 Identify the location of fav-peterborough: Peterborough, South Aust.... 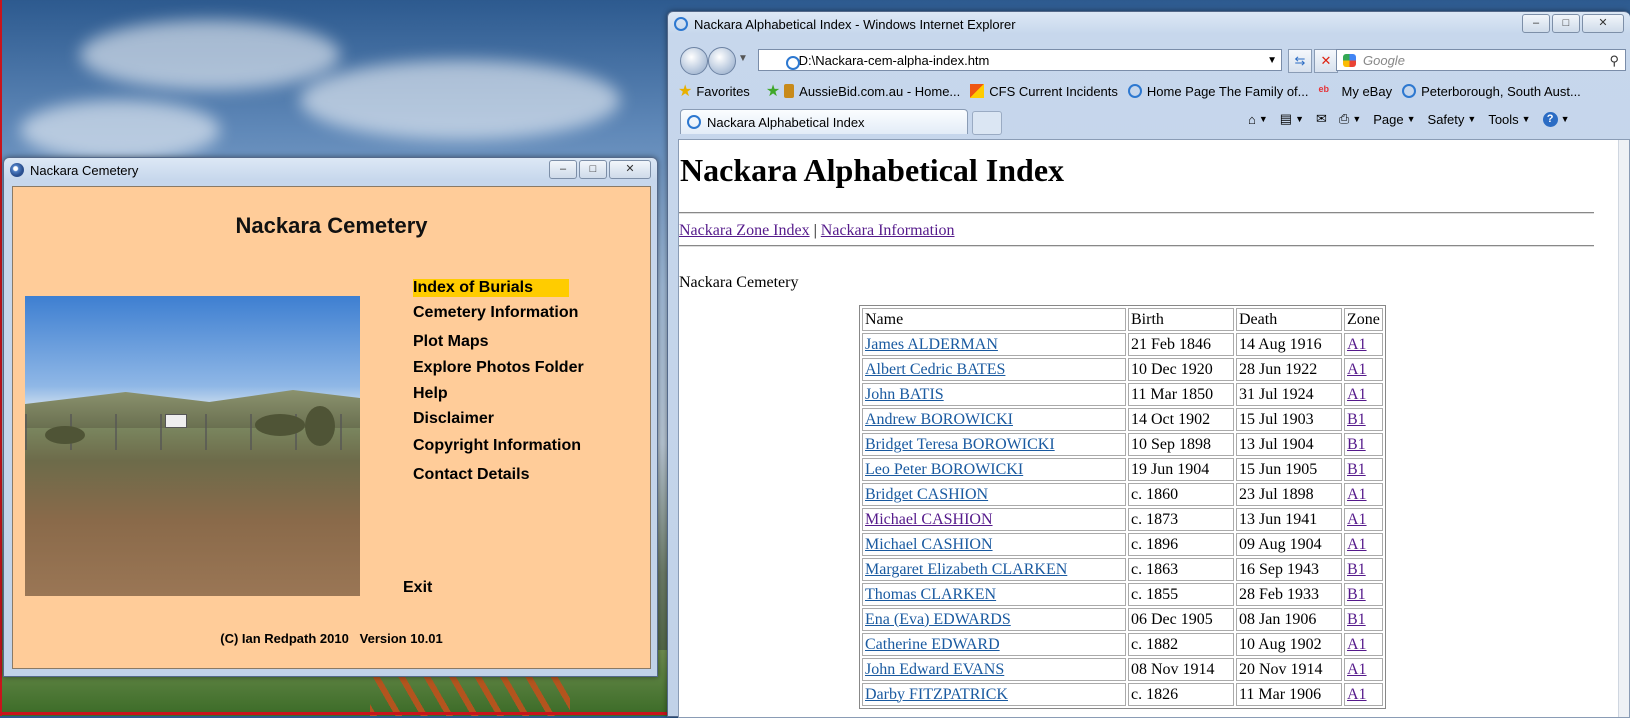
(1491, 91).